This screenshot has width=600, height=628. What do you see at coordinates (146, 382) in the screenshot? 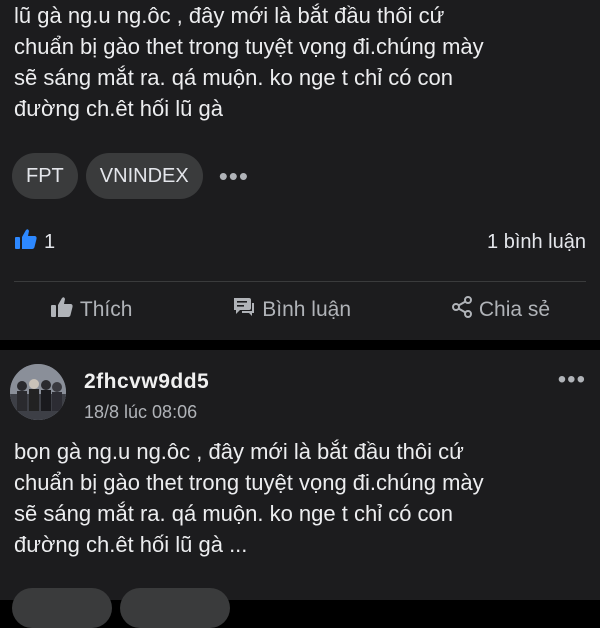
I see `author-name: 2fhcvw9dd5` at bounding box center [146, 382].